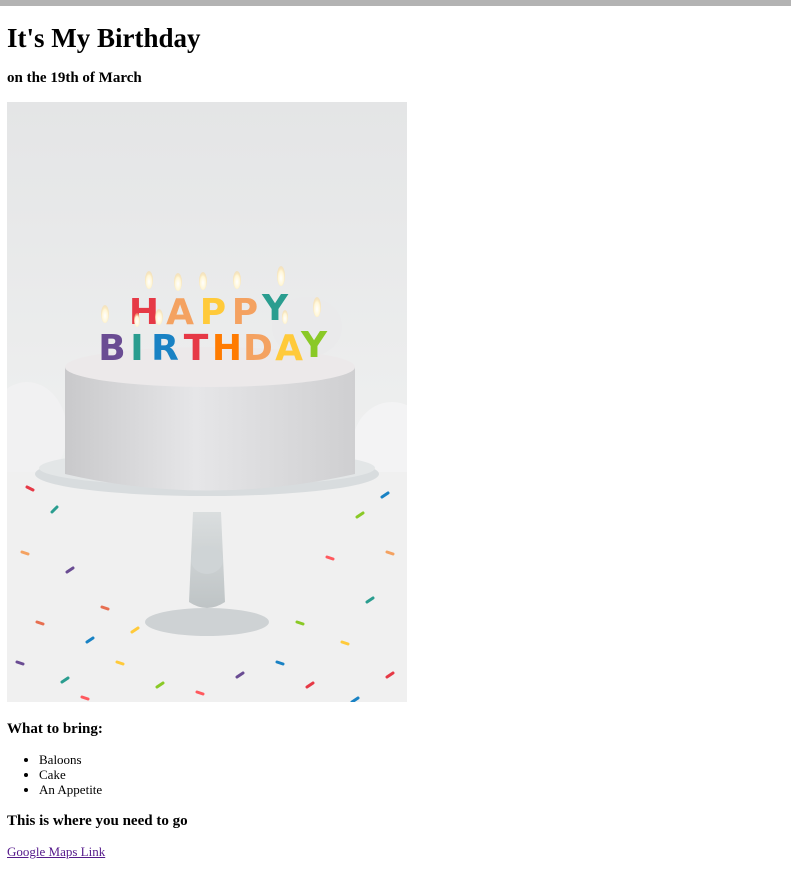  Describe the element at coordinates (56, 851) in the screenshot. I see `google-maps-link: Google Maps Link` at that location.